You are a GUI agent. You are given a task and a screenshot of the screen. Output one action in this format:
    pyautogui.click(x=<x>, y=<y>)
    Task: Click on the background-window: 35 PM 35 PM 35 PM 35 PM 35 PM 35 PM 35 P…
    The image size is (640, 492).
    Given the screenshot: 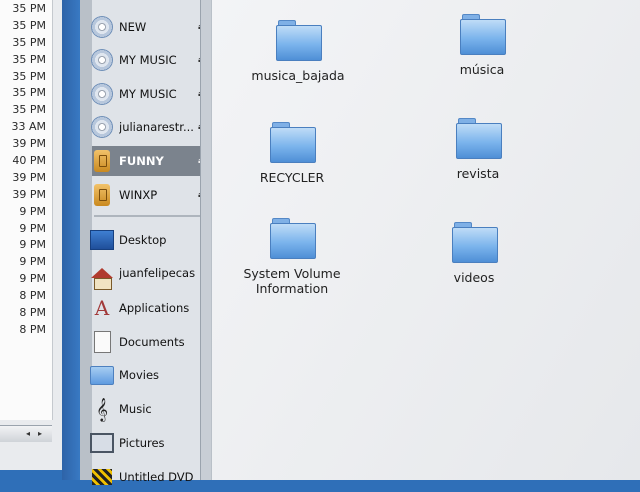 What is the action you would take?
    pyautogui.click(x=31, y=235)
    